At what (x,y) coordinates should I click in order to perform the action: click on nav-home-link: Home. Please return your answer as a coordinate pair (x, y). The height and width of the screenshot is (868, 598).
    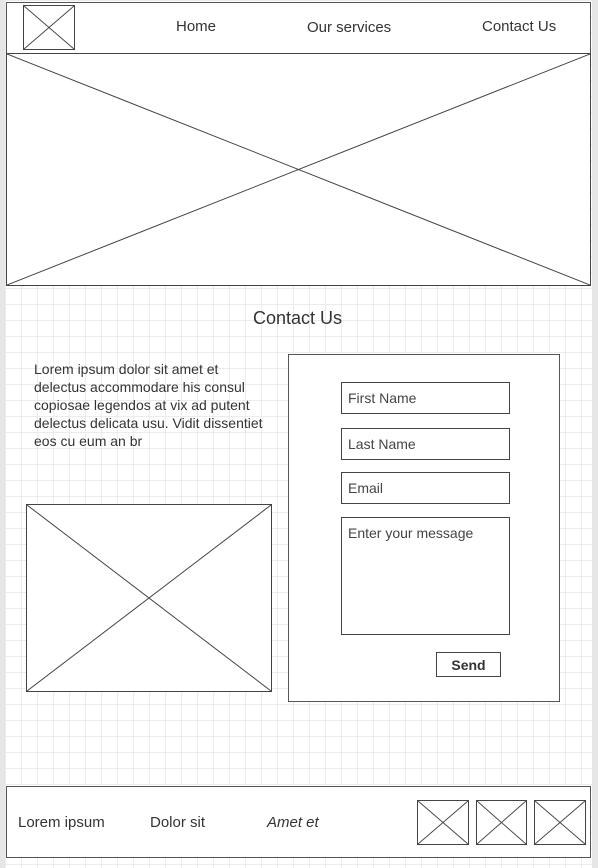
    Looking at the image, I should click on (196, 26).